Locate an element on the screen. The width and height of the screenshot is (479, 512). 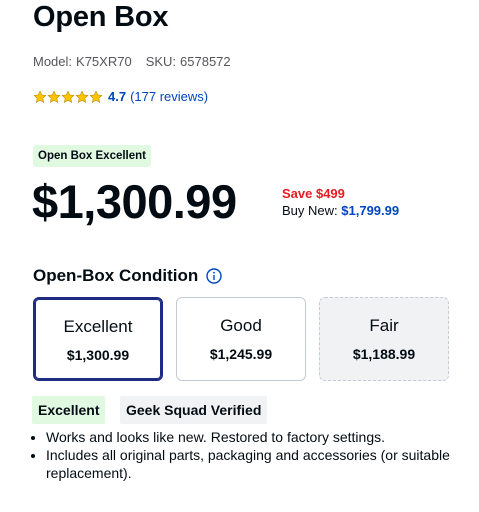
buy-new-price: Buy New: $1,799.99 is located at coordinates (340, 210).